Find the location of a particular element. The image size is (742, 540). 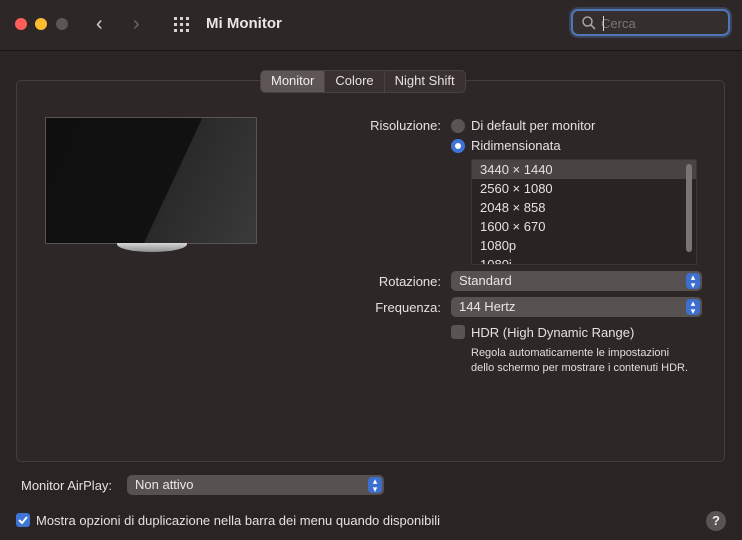

list-scrollbar is located at coordinates (689, 208).